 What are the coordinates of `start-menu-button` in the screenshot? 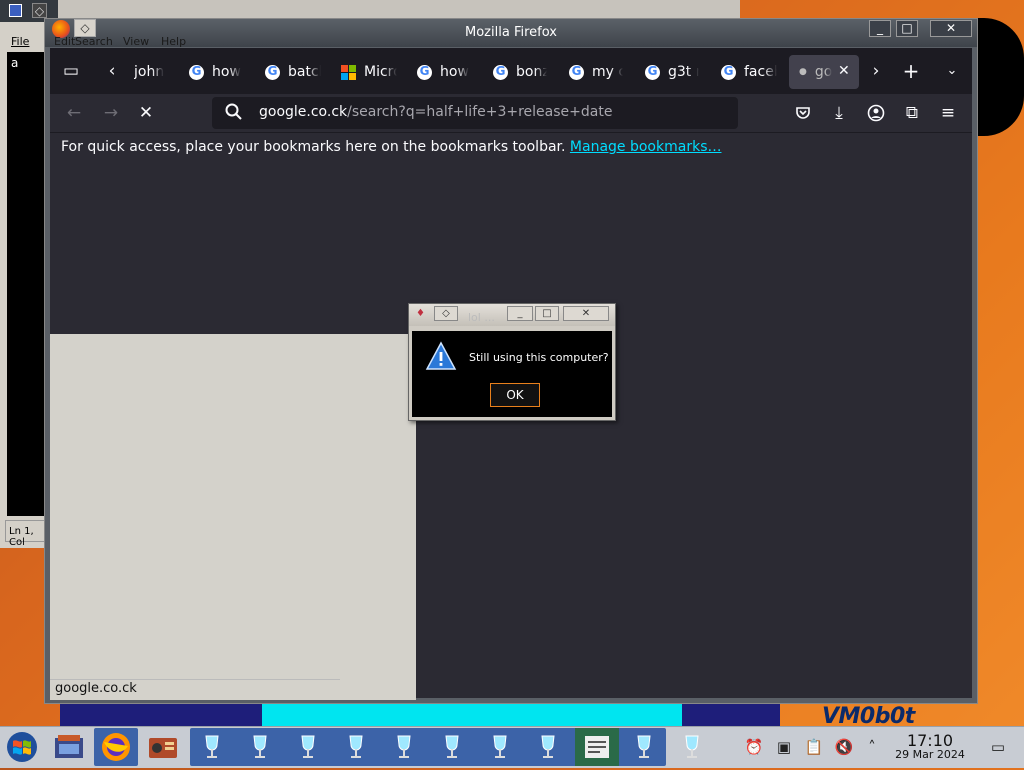 It's located at (22, 747).